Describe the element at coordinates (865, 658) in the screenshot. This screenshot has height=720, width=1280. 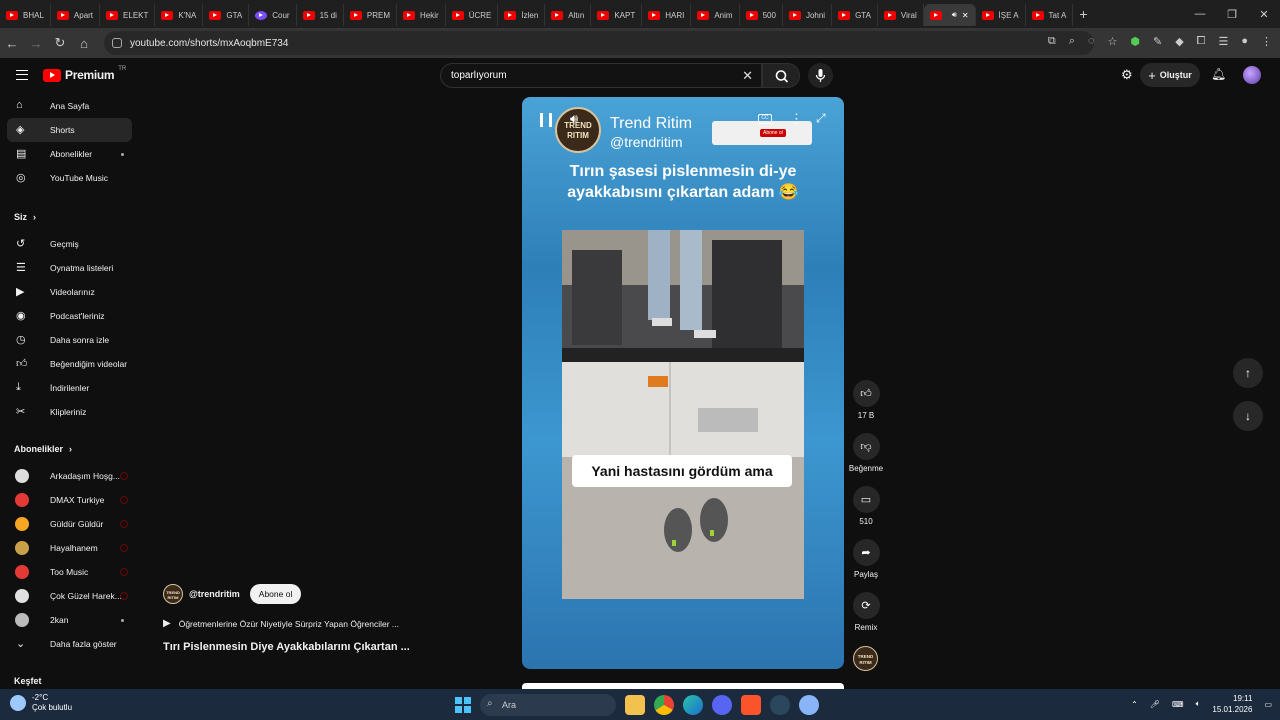
I see `channel-avatar-button: TREND RITIM` at that location.